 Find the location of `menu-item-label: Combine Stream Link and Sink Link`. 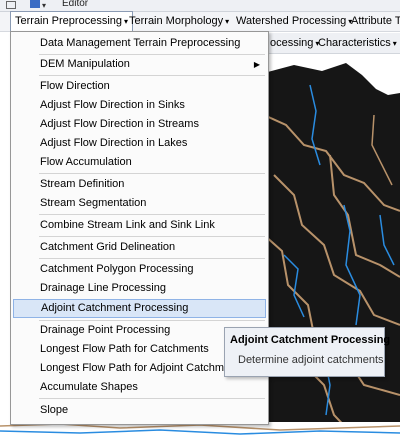

menu-item-label: Combine Stream Link and Sink Link is located at coordinates (127, 225).